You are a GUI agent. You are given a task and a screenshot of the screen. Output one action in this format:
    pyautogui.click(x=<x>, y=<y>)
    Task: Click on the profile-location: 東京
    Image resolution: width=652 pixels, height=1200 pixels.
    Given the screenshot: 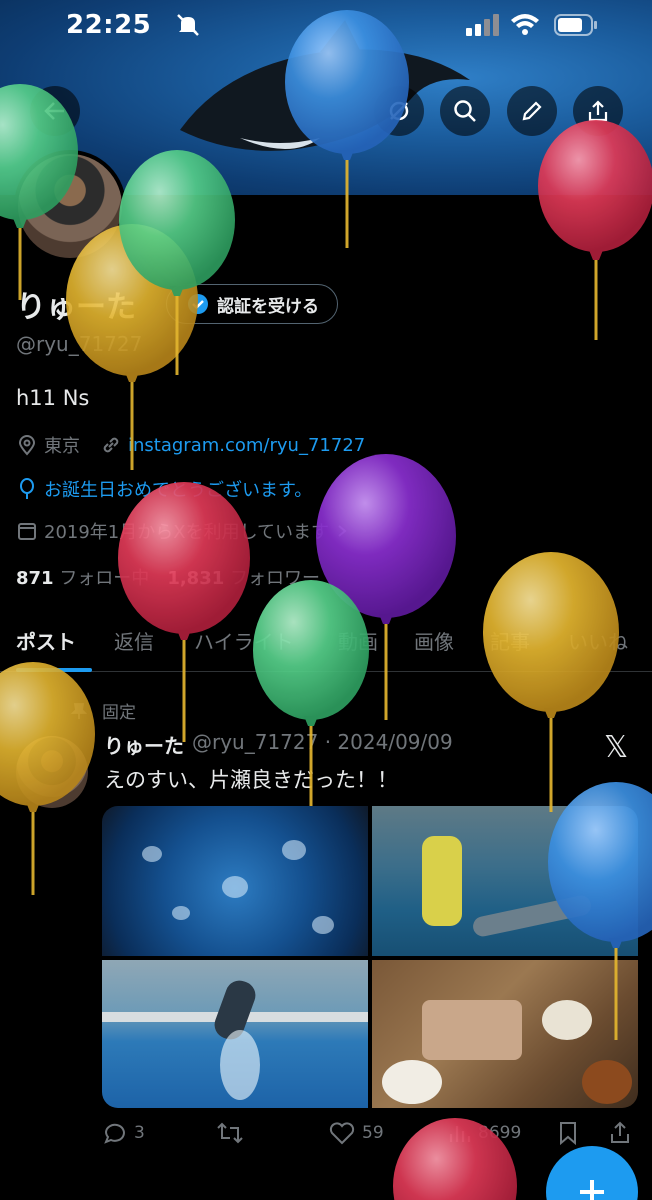 What is the action you would take?
    pyautogui.click(x=62, y=446)
    